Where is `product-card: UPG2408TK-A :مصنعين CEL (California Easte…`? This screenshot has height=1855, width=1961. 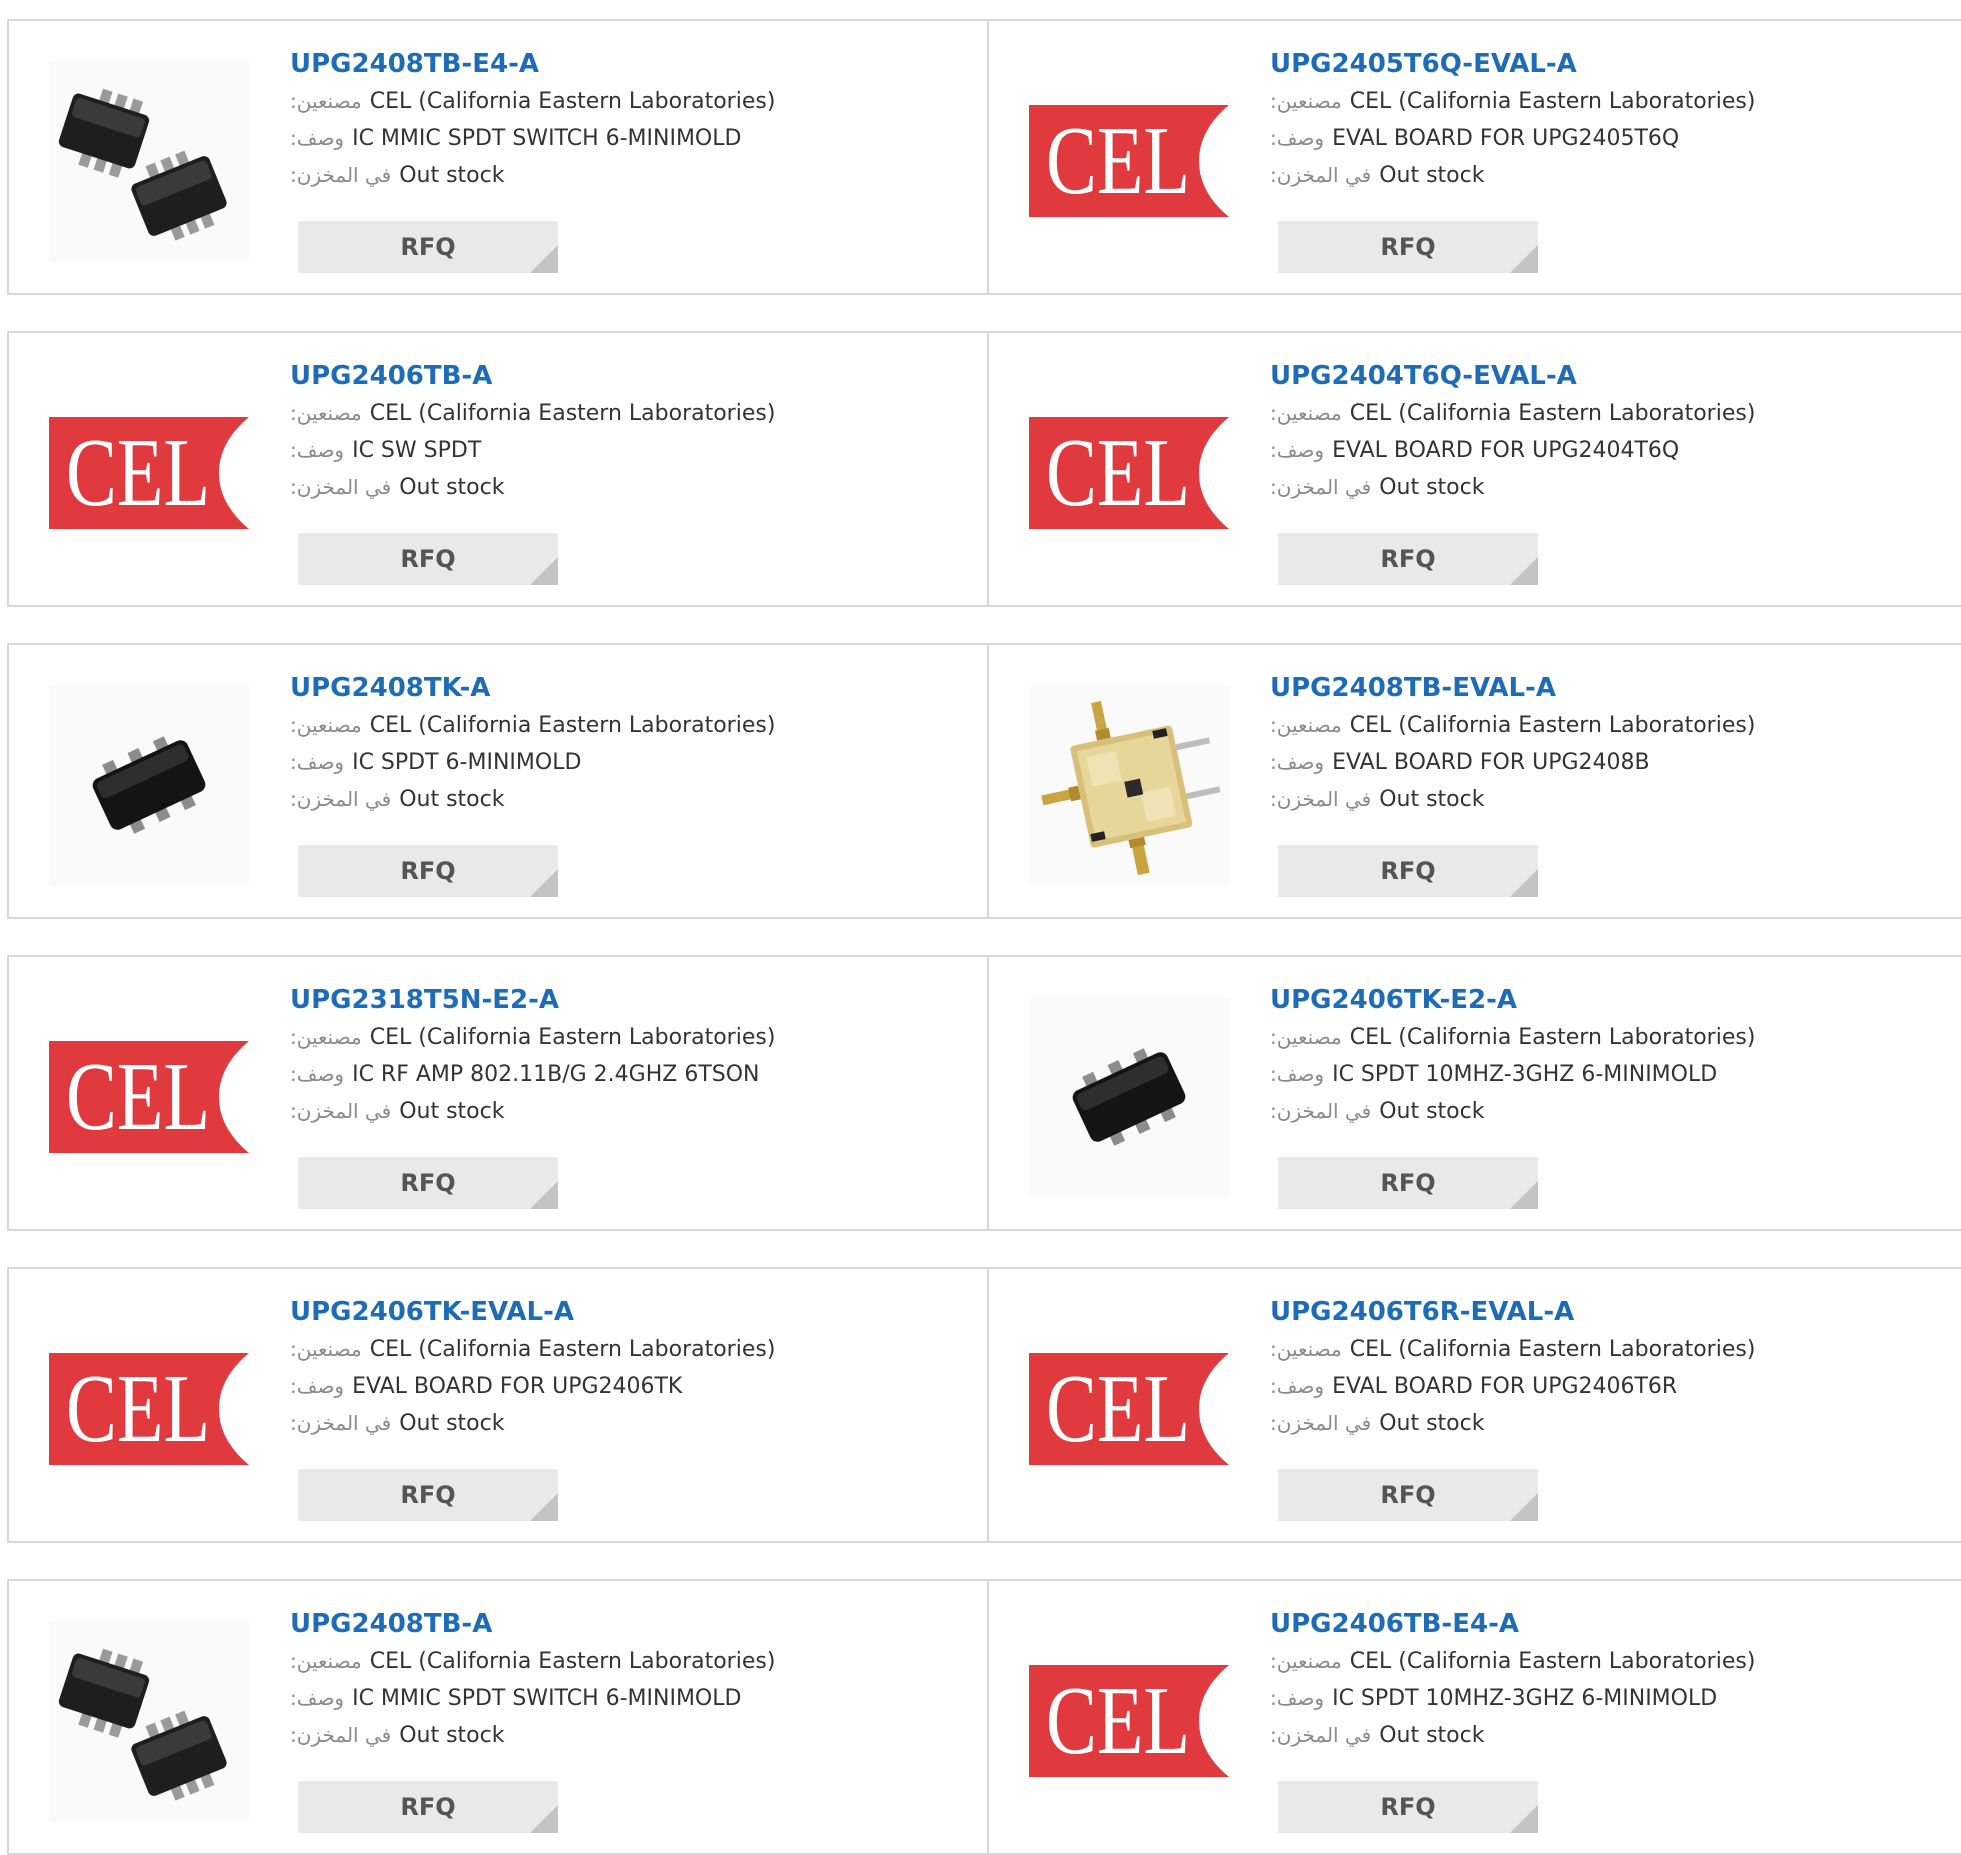
product-card: UPG2408TK-A :مصنعين CEL (California Easte… is located at coordinates (498, 781).